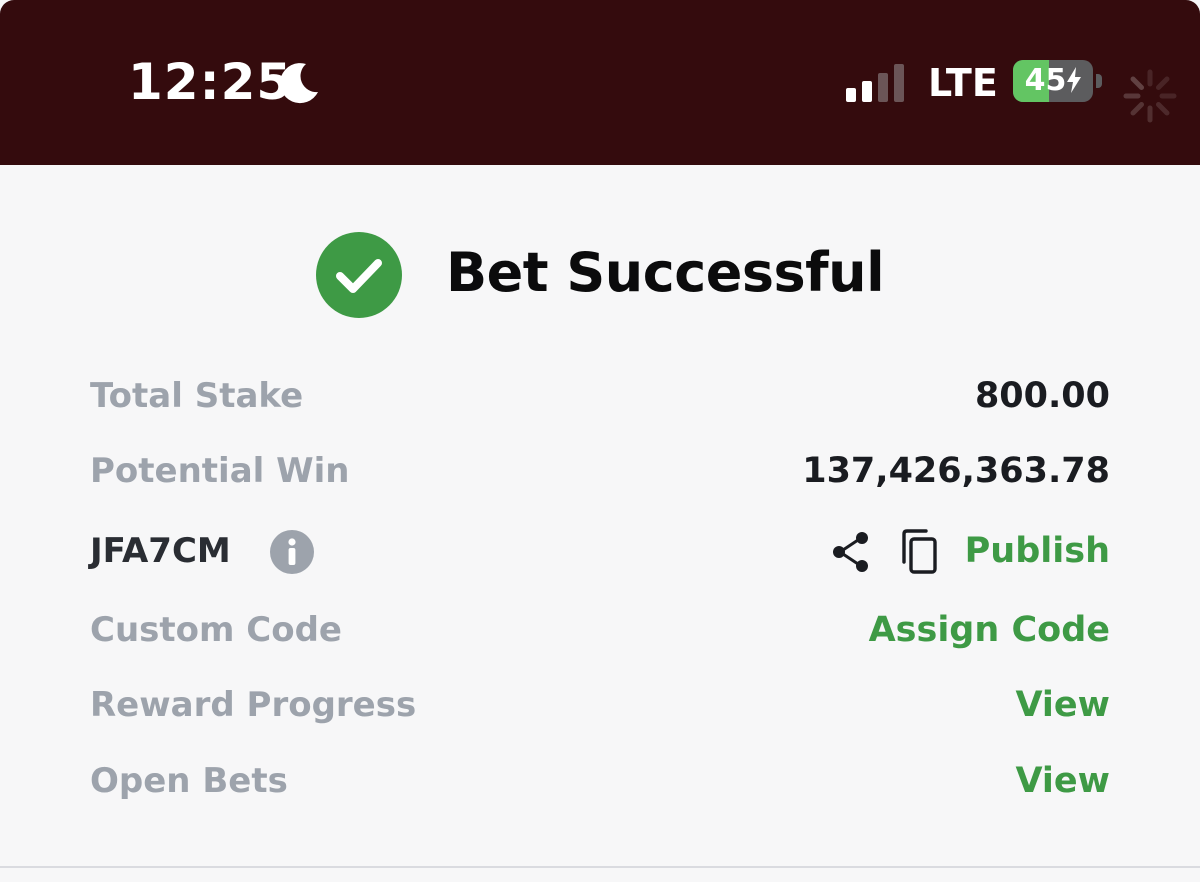  Describe the element at coordinates (189, 781) in the screenshot. I see `open-bets-label: Open Bets` at that location.